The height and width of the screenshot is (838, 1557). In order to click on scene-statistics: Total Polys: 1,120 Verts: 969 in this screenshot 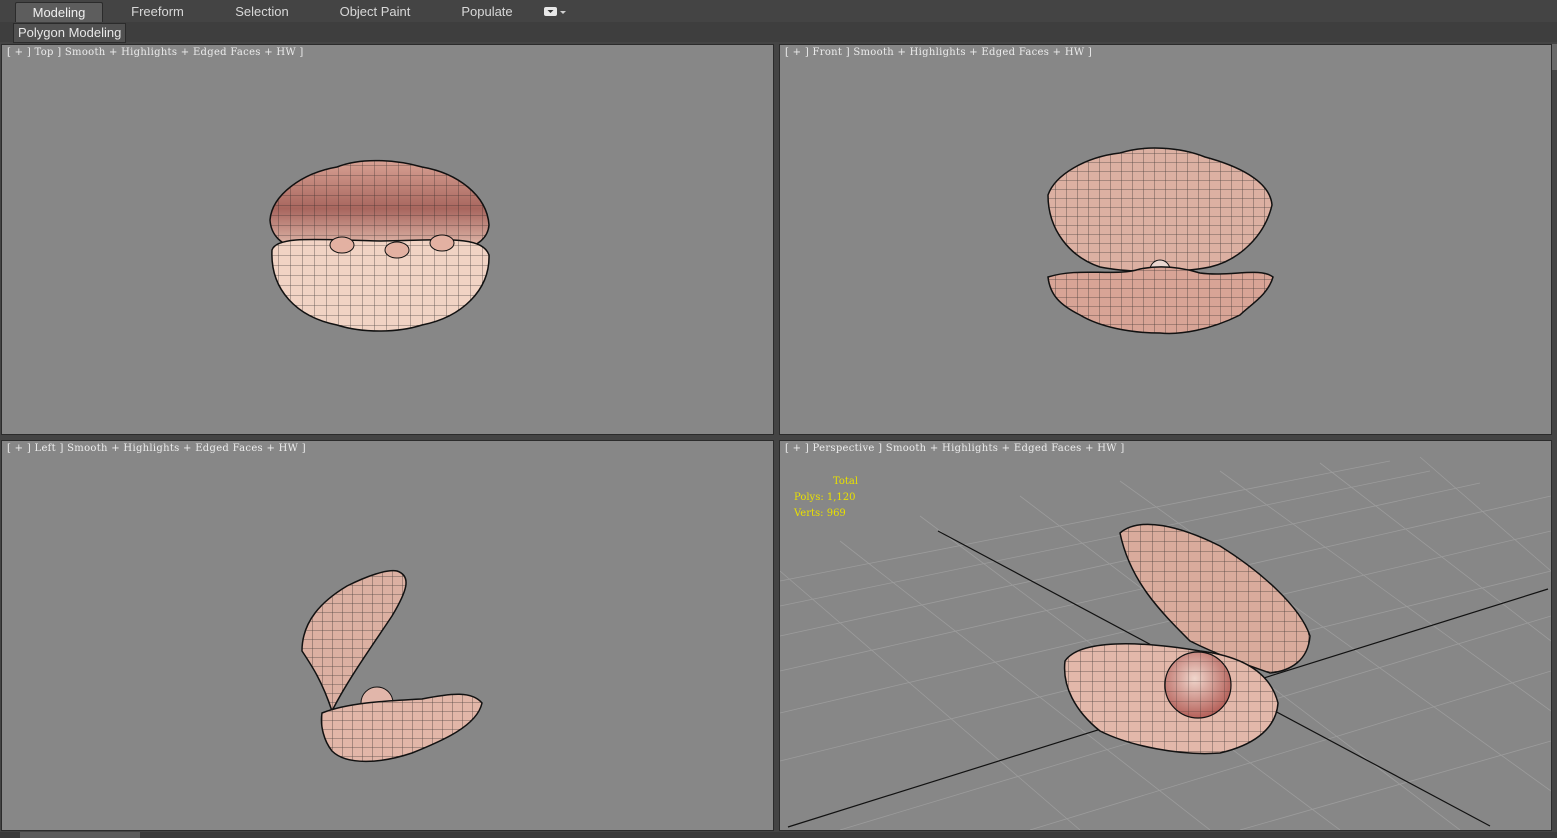, I will do `click(826, 498)`.